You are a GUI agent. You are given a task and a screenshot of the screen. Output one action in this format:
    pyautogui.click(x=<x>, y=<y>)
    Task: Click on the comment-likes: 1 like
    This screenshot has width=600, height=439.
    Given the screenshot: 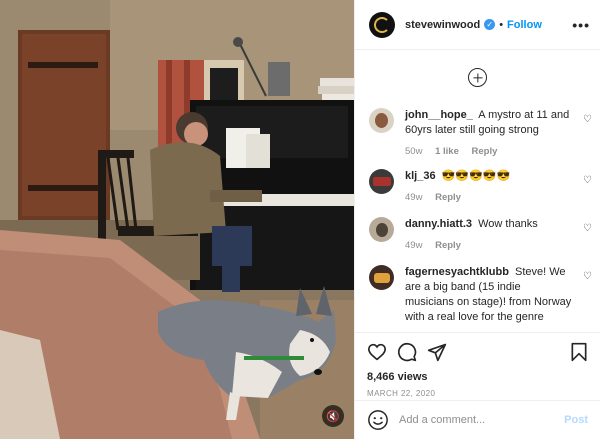 What is the action you would take?
    pyautogui.click(x=447, y=151)
    